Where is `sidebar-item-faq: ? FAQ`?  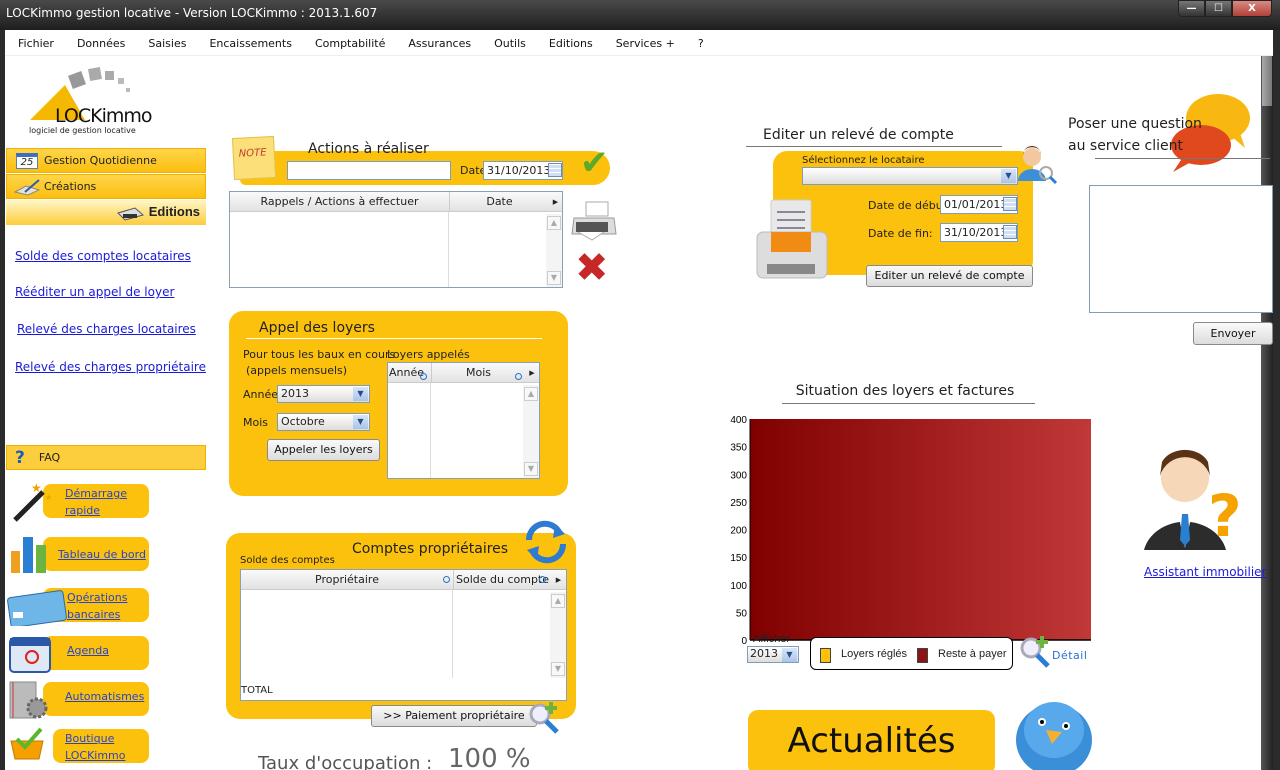
sidebar-item-faq: ? FAQ is located at coordinates (106, 457).